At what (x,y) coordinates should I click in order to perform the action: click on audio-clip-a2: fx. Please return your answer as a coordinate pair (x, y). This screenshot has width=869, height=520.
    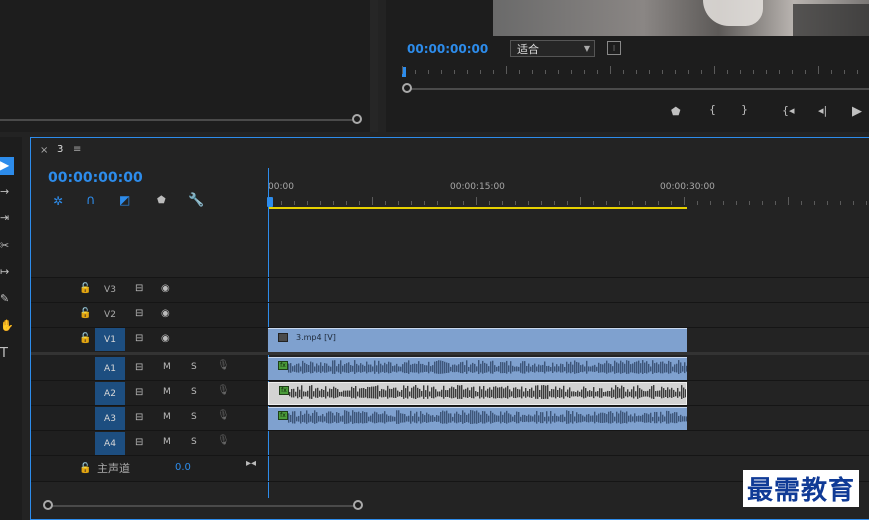
    Looking at the image, I should click on (477, 393).